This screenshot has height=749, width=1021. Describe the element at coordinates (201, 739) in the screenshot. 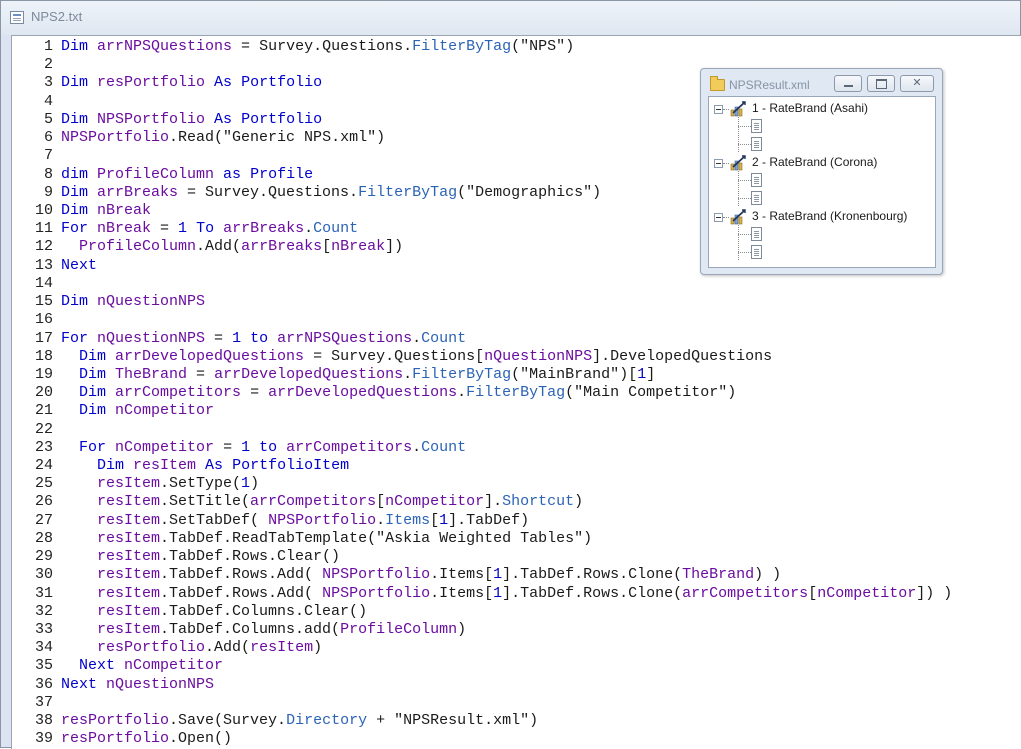

I see `code-token: .Open()` at that location.